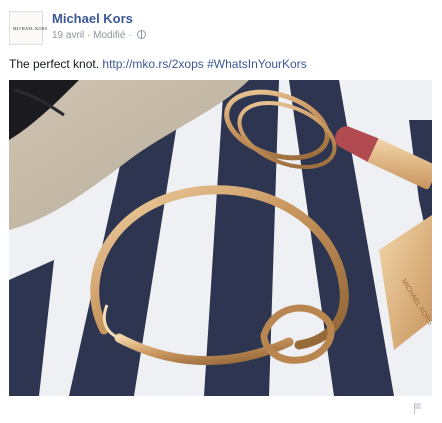  Describe the element at coordinates (418, 408) in the screenshot. I see `flag-icon` at that location.